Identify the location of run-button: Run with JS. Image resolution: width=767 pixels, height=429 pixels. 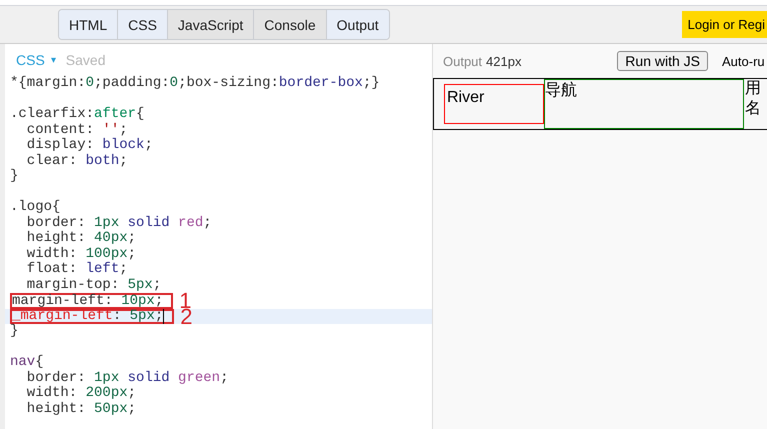
(662, 61).